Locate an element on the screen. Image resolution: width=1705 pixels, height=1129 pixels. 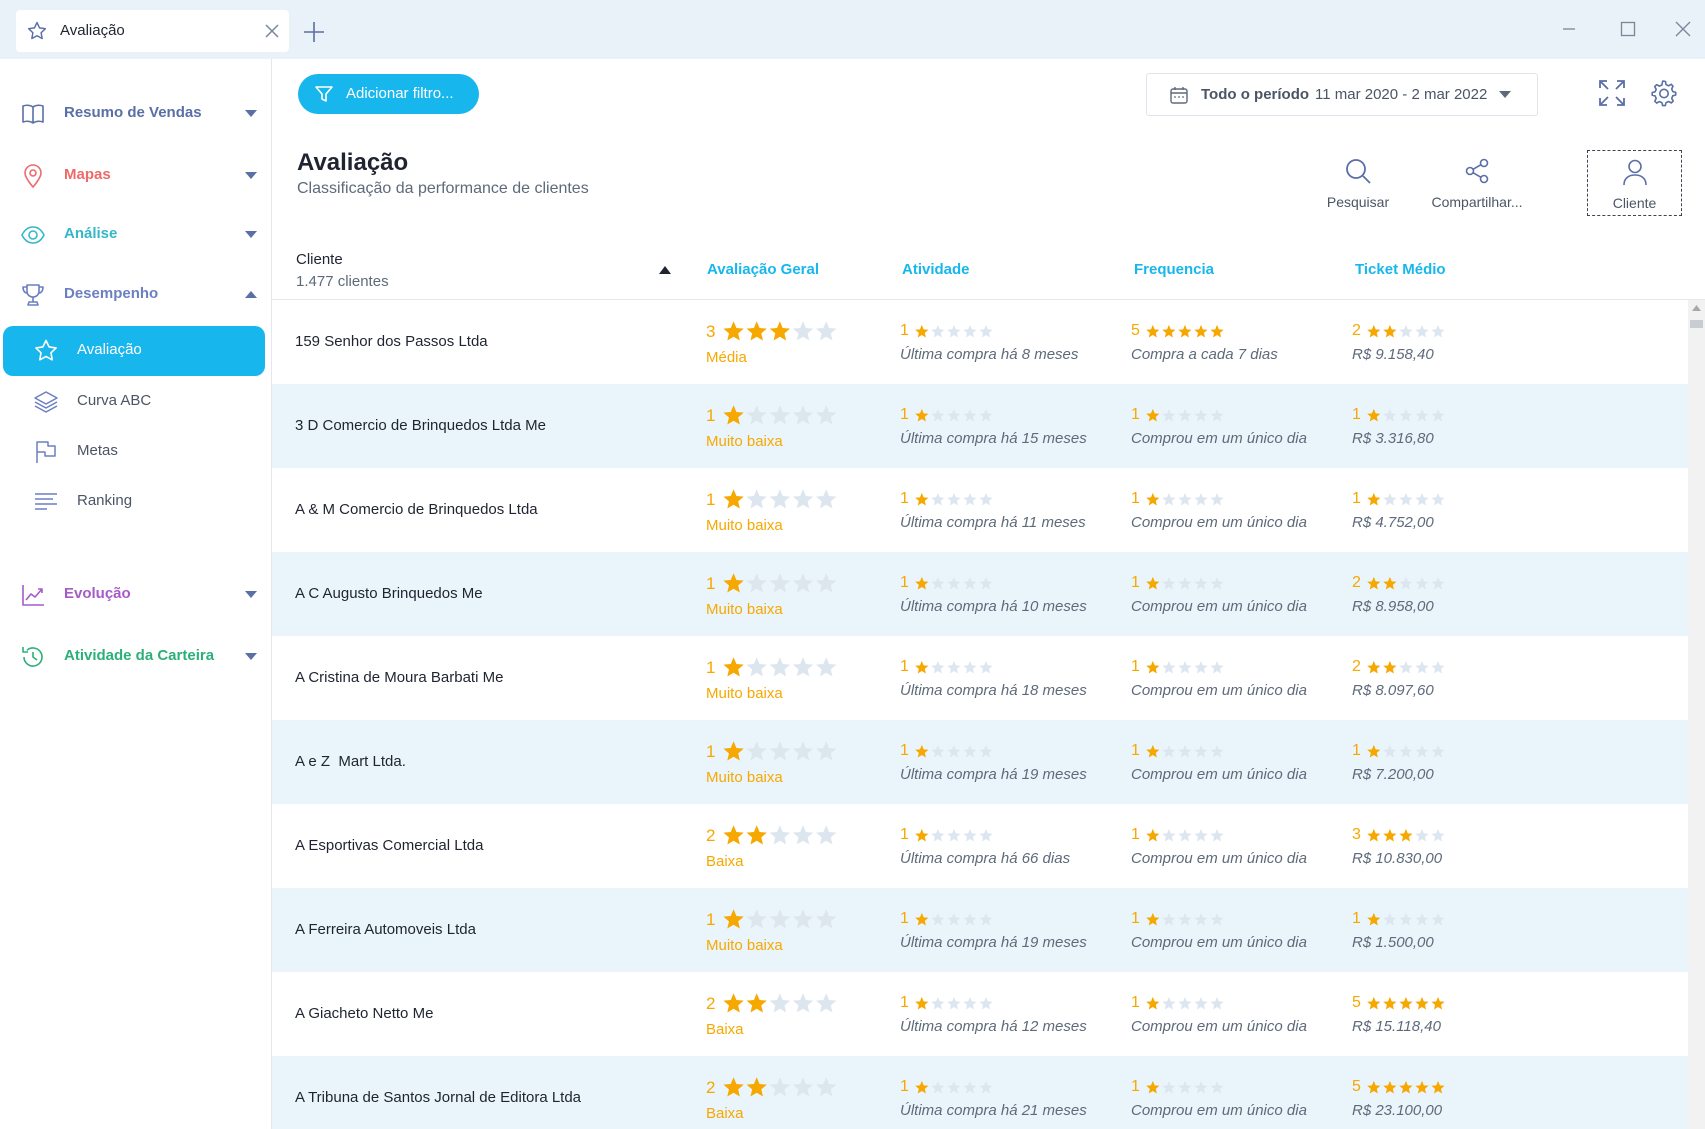
overall-rating-value: 1 is located at coordinates (711, 583).